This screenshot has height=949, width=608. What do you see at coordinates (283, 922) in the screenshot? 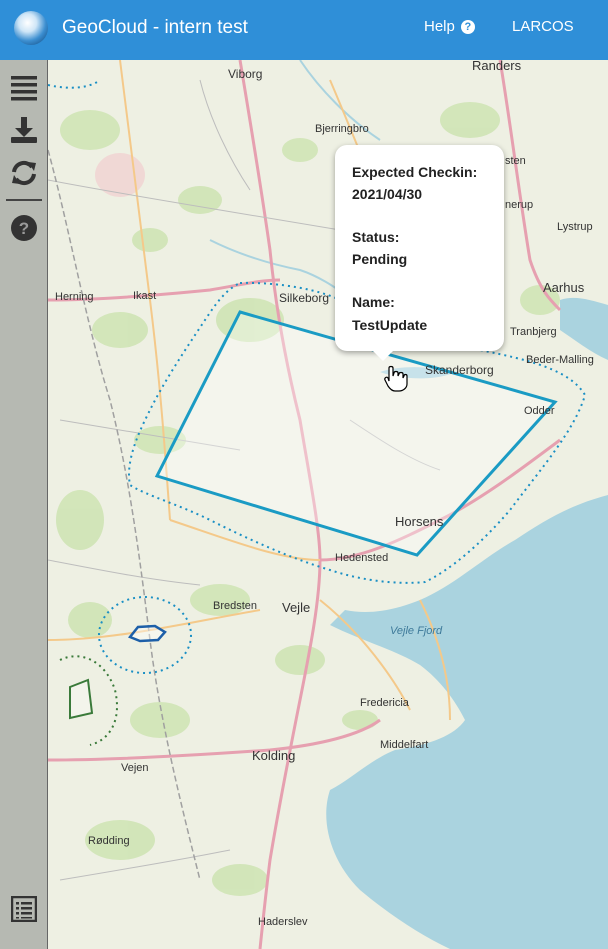
I see `place-label: Haderslev` at bounding box center [283, 922].